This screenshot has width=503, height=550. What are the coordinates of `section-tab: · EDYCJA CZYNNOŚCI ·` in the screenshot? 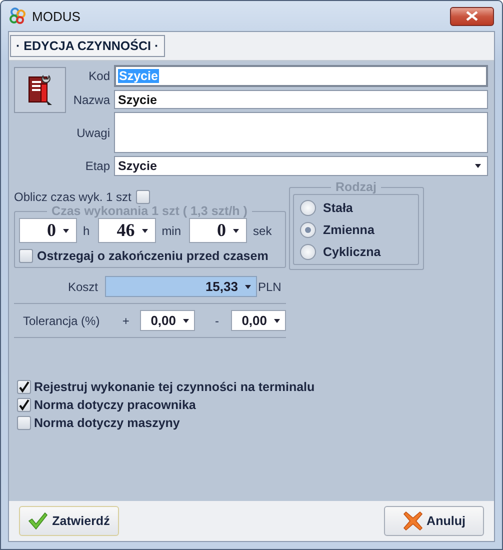 It's located at (87, 46).